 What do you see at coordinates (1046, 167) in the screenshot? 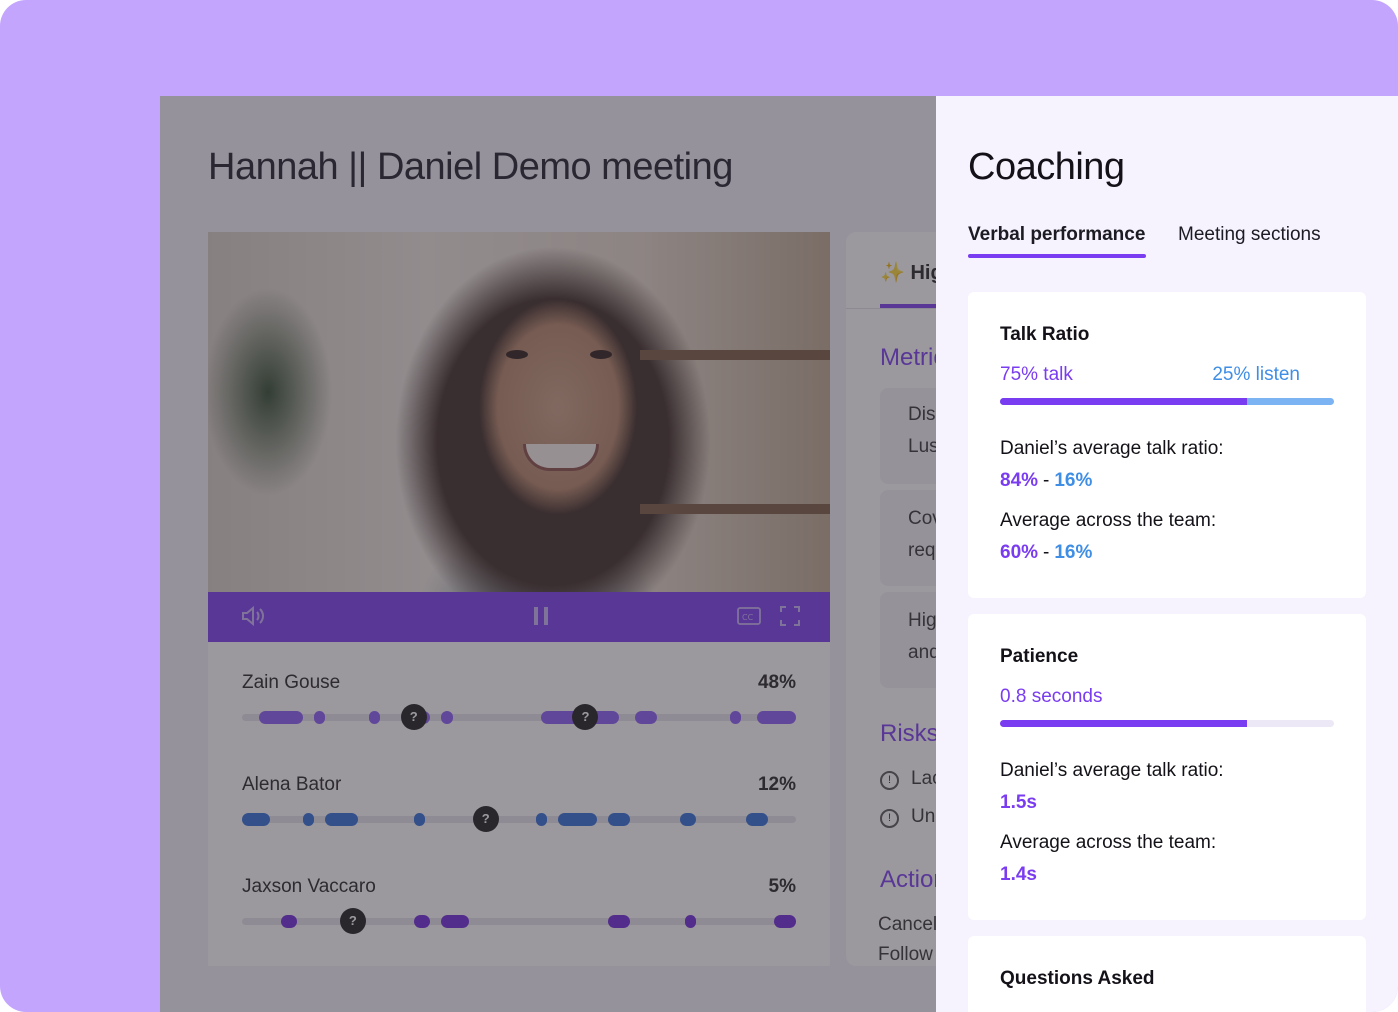
I see `coaching-title: Coaching` at bounding box center [1046, 167].